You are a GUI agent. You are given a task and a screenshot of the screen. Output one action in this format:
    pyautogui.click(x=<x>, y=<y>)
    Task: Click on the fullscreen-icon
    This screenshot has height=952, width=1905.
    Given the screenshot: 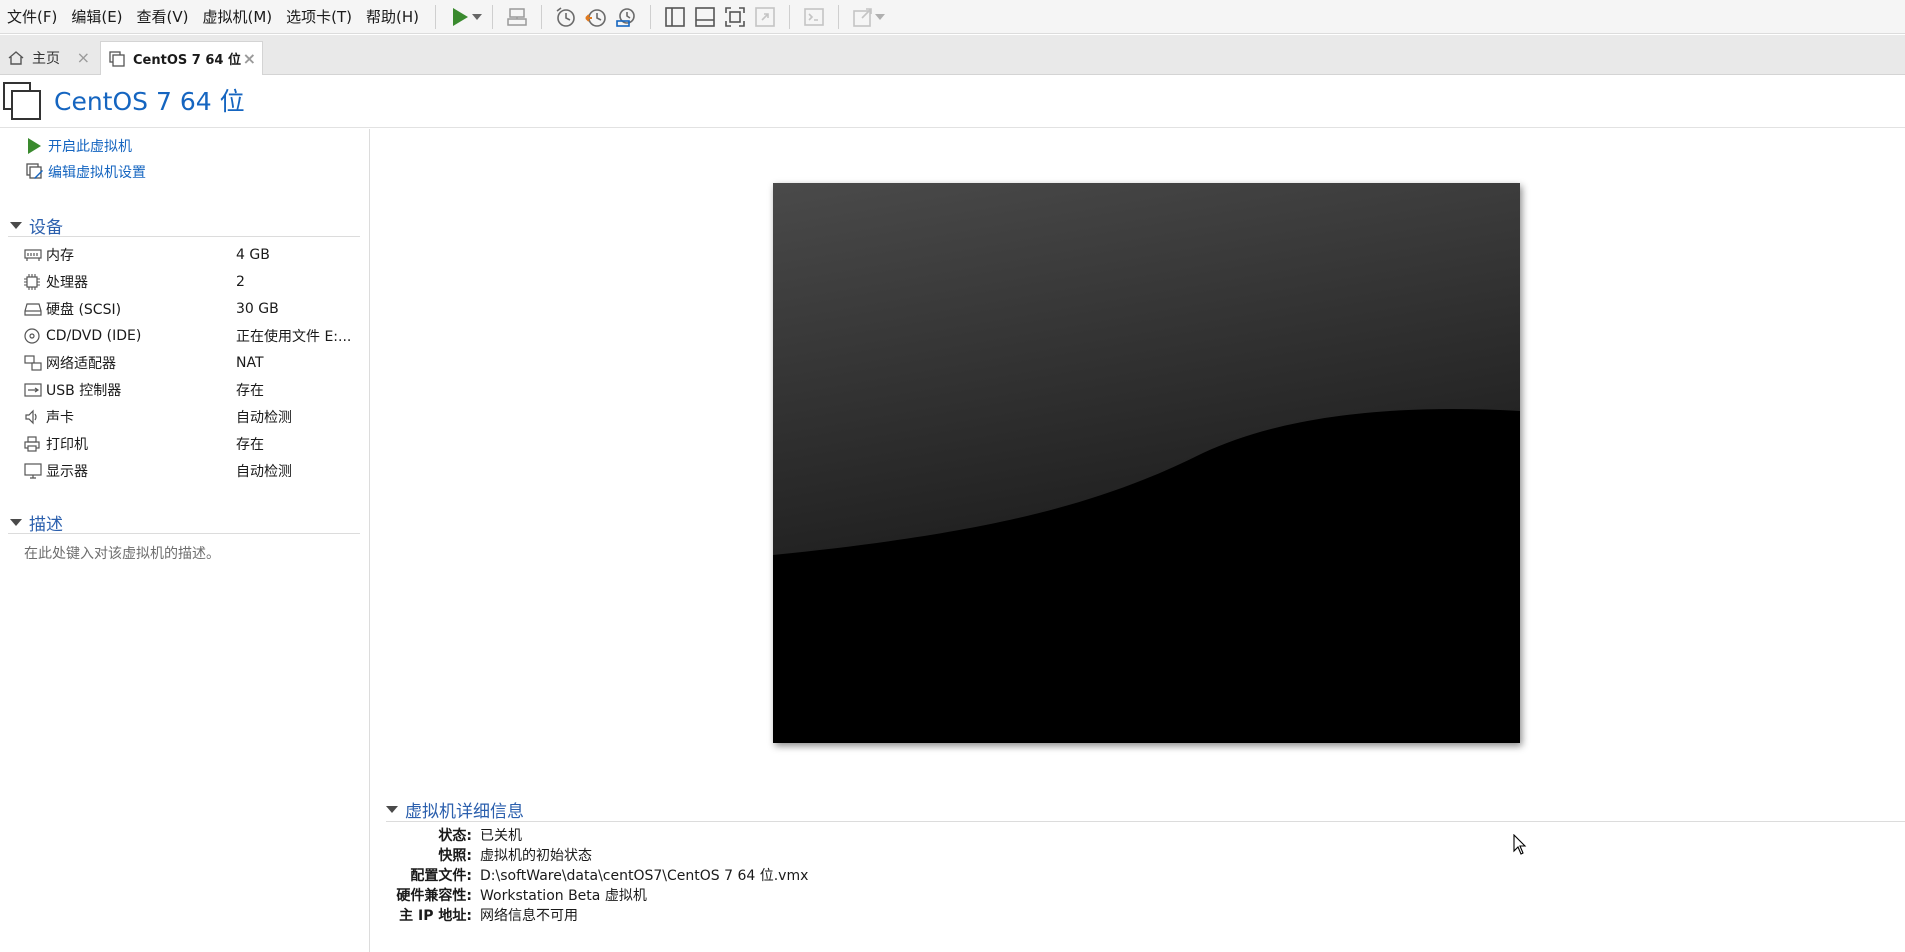 What is the action you would take?
    pyautogui.click(x=735, y=16)
    